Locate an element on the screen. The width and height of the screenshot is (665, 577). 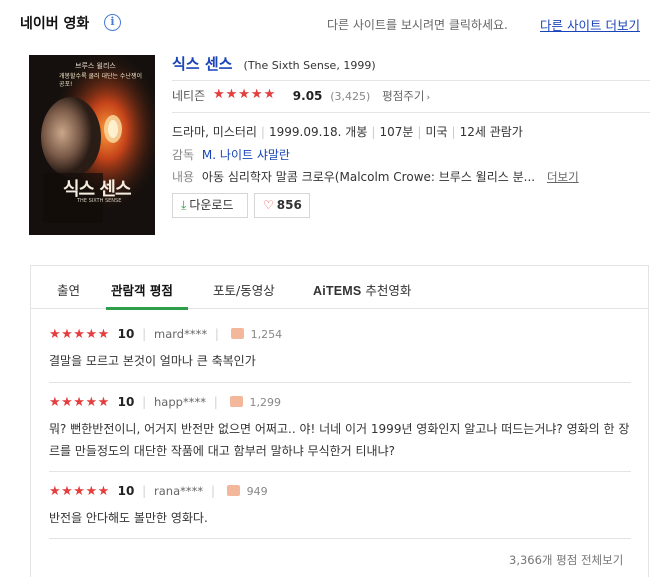
runtime: 107분 is located at coordinates (396, 132).